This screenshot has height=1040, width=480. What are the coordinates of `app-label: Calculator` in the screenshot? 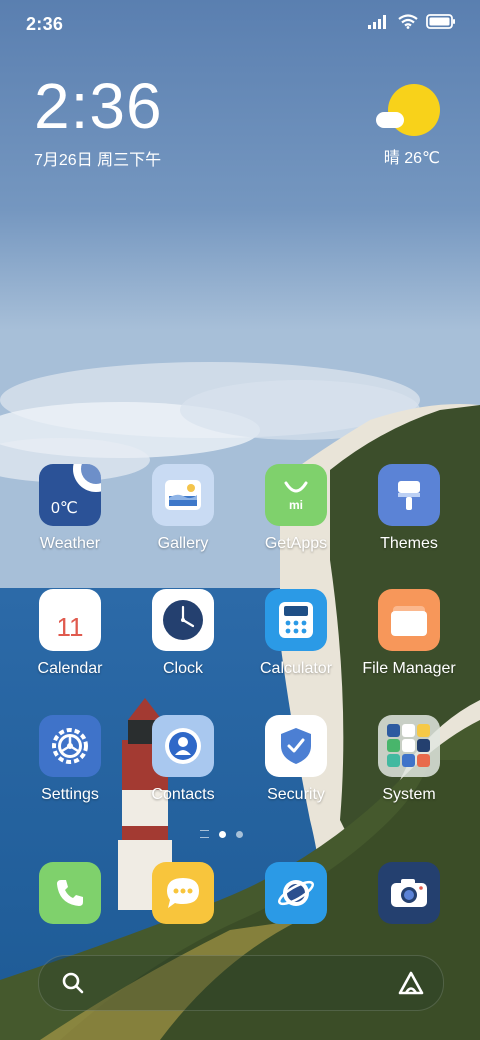 It's located at (296, 668).